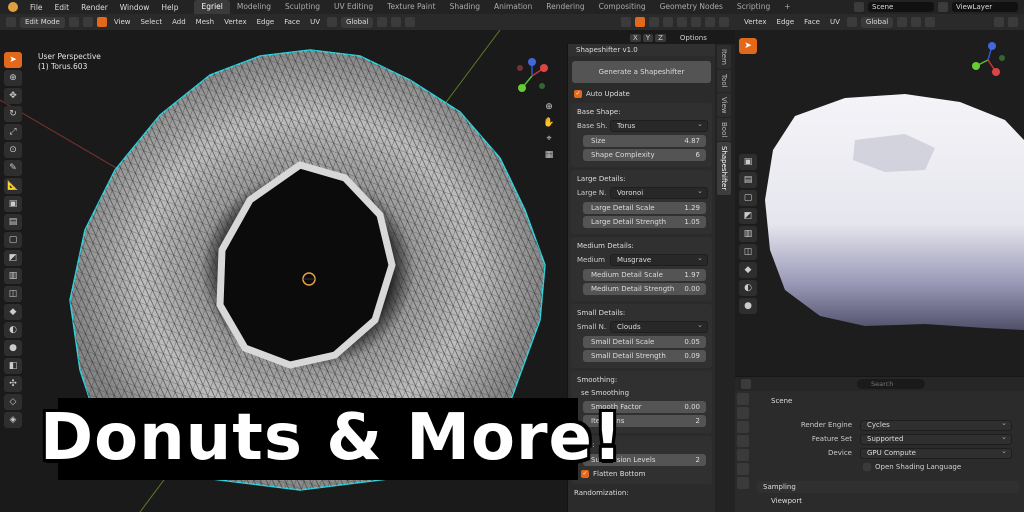 This screenshot has width=1024, height=512. What do you see at coordinates (513, 7) in the screenshot?
I see `workspace-tab-animation: Animation` at bounding box center [513, 7].